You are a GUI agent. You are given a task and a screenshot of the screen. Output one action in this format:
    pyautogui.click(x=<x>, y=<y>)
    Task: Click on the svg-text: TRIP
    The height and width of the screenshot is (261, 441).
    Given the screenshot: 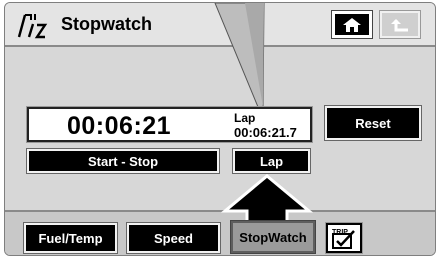 What is the action you would take?
    pyautogui.click(x=340, y=232)
    